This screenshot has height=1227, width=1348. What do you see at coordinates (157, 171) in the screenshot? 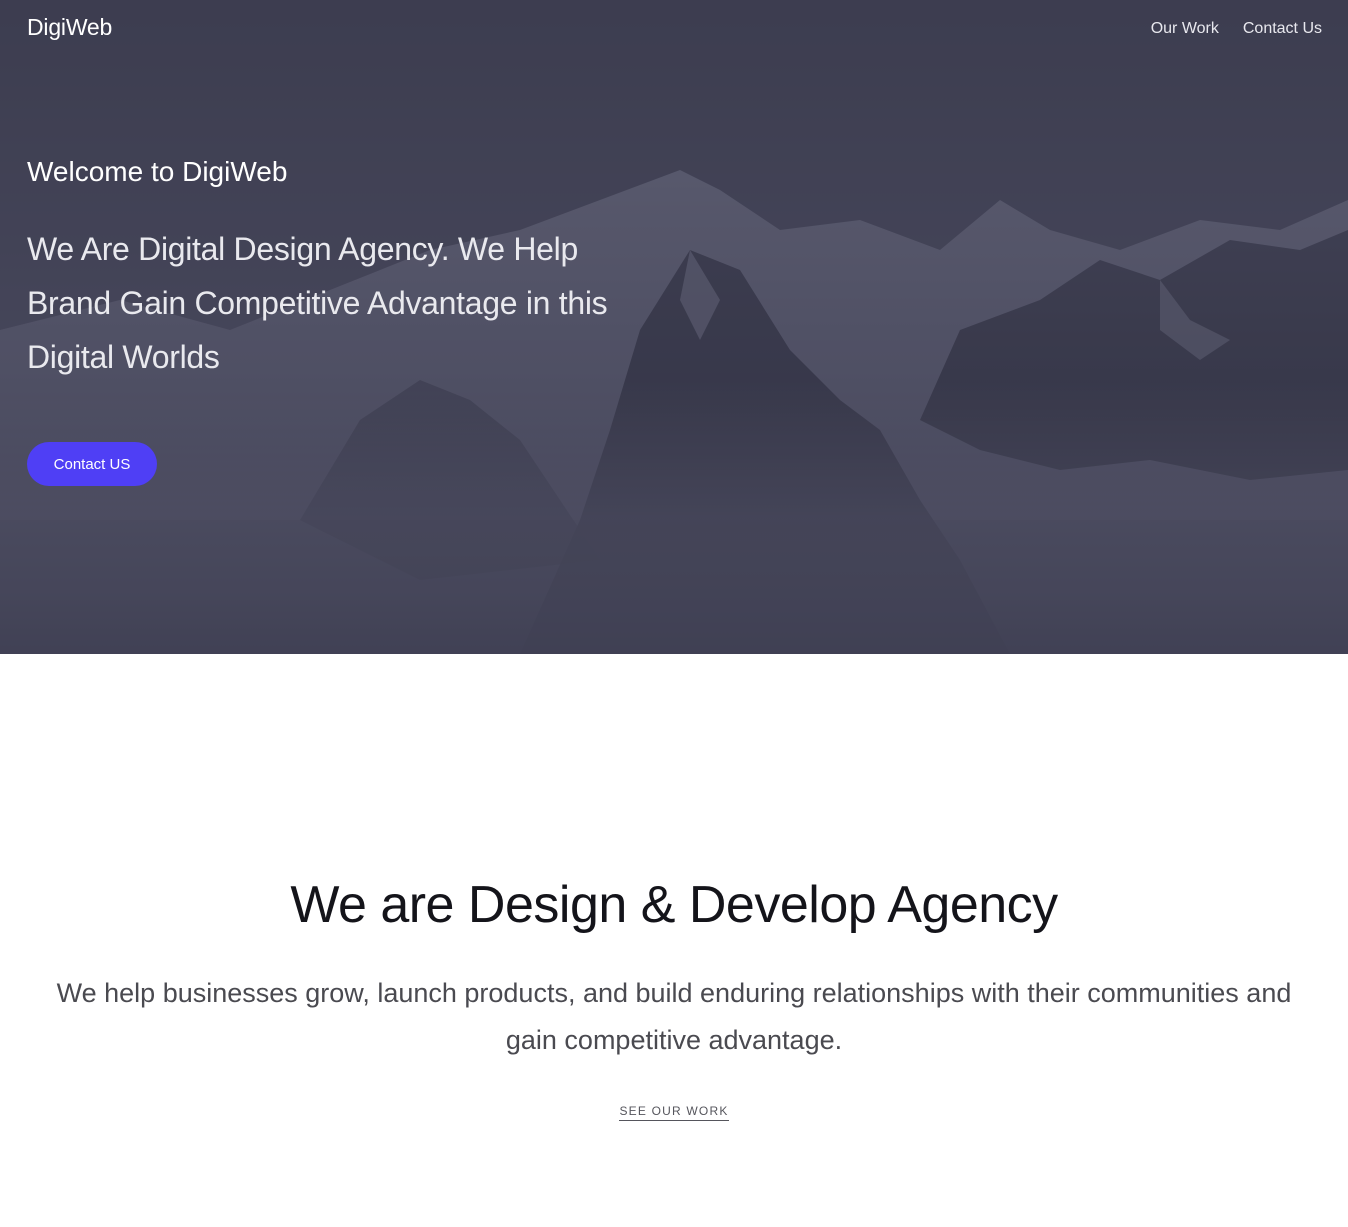
I see `hero-welcome-heading: Welcome to DigiWeb` at bounding box center [157, 171].